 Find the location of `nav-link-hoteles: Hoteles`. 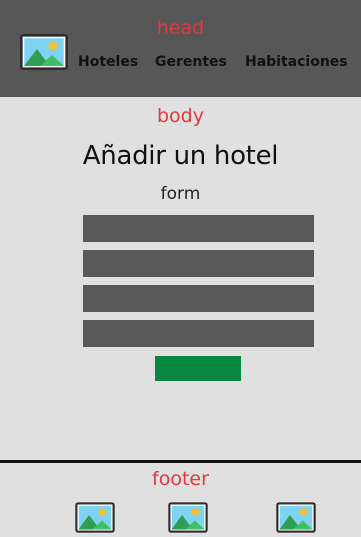

nav-link-hoteles: Hoteles is located at coordinates (108, 62).